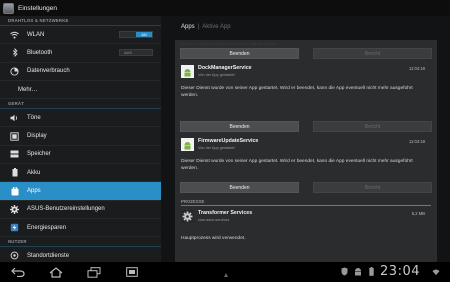 The image size is (450, 282). I want to click on process-size: 5,2 MB, so click(418, 213).